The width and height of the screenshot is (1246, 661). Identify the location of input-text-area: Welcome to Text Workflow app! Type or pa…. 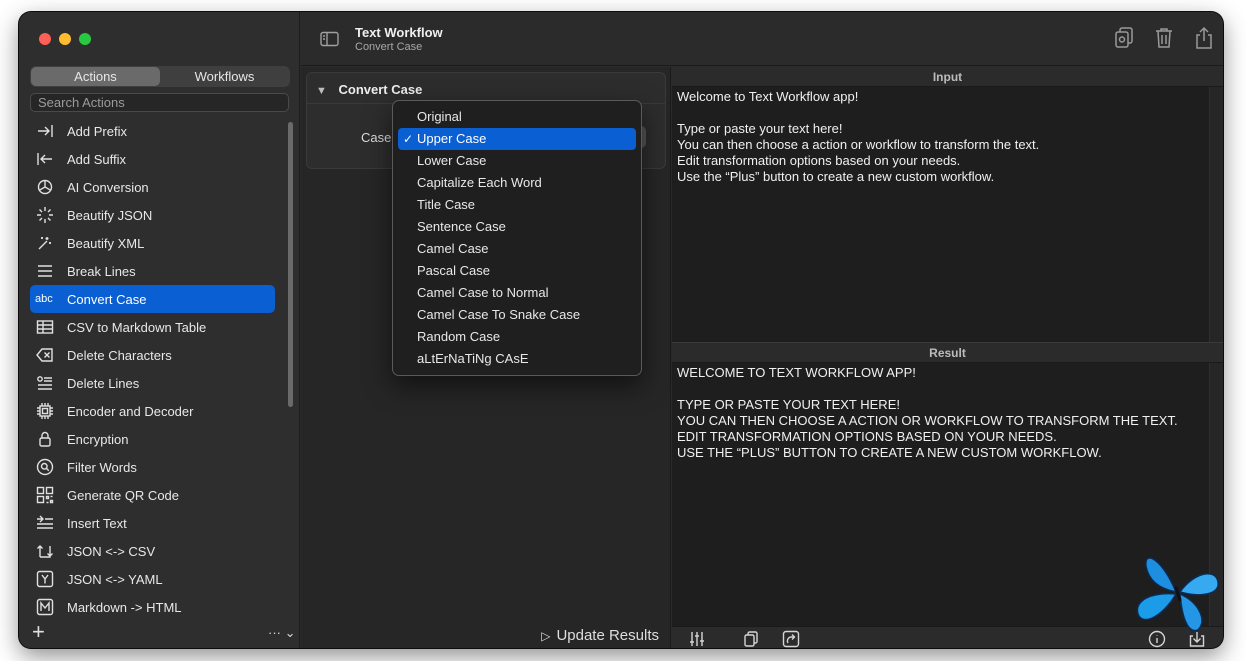
(947, 137).